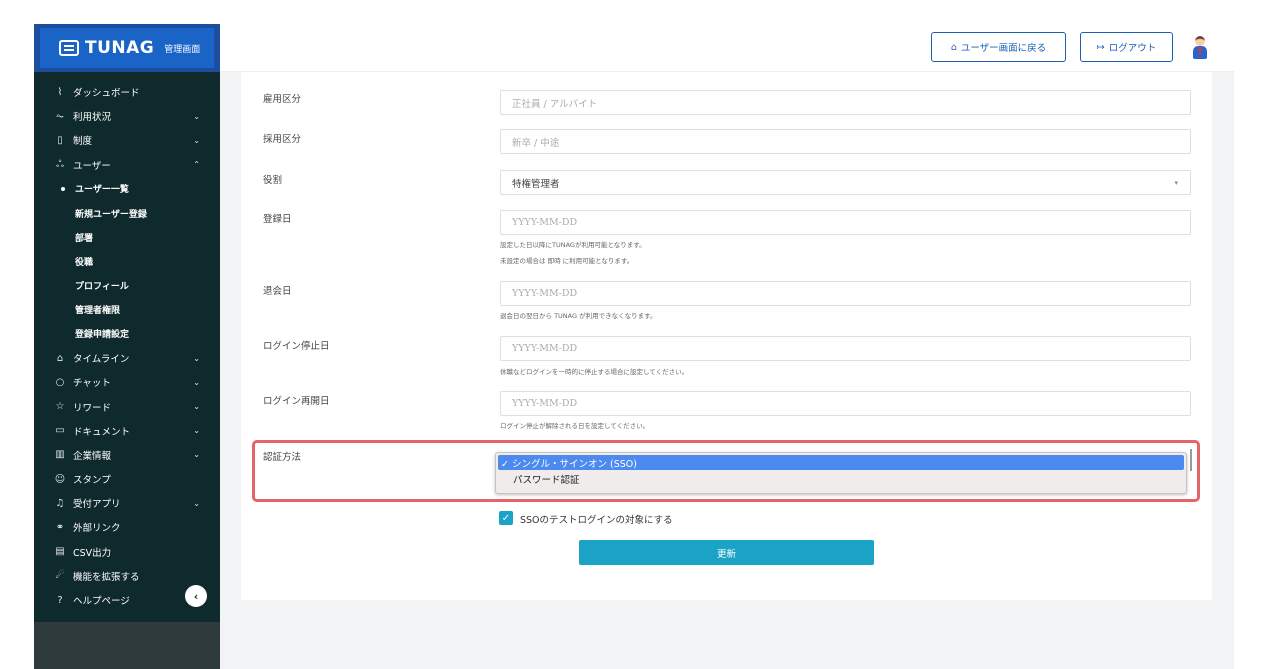 Image resolution: width=1286 pixels, height=669 pixels. I want to click on sidebar-item-label: ドキュメント, so click(102, 432).